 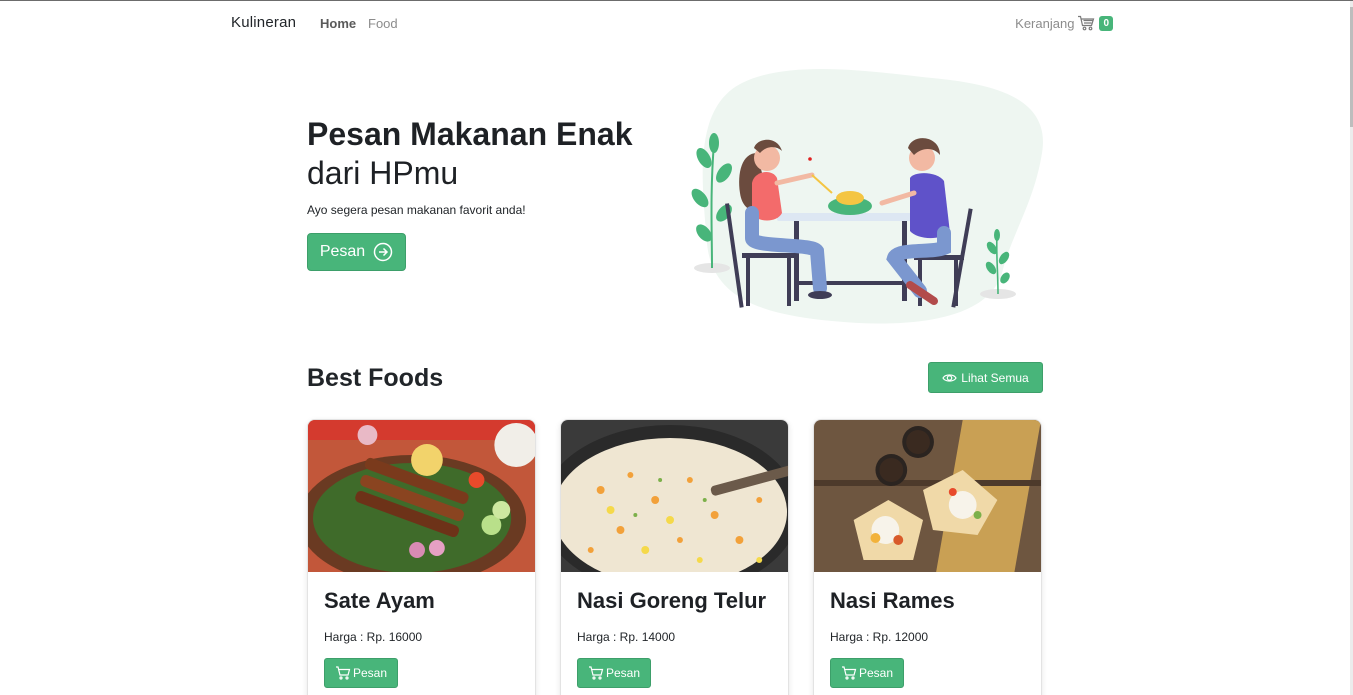 I want to click on nav-link-home: Home, so click(x=338, y=23).